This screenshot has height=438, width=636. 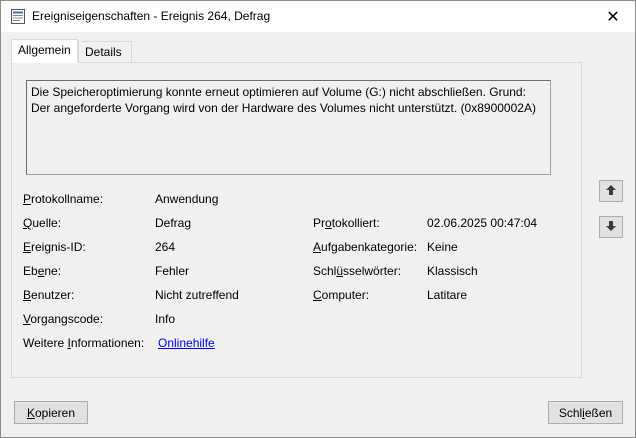 I want to click on vorgangscode-label: Vorgangscode:, so click(x=63, y=319).